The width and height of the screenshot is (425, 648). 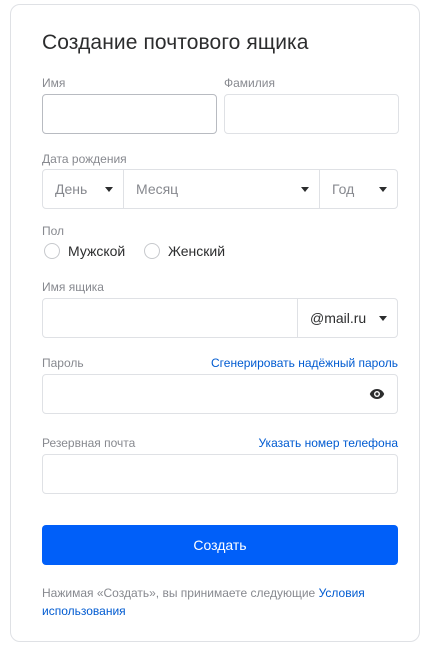 What do you see at coordinates (53, 231) in the screenshot?
I see `gender-label: Пол` at bounding box center [53, 231].